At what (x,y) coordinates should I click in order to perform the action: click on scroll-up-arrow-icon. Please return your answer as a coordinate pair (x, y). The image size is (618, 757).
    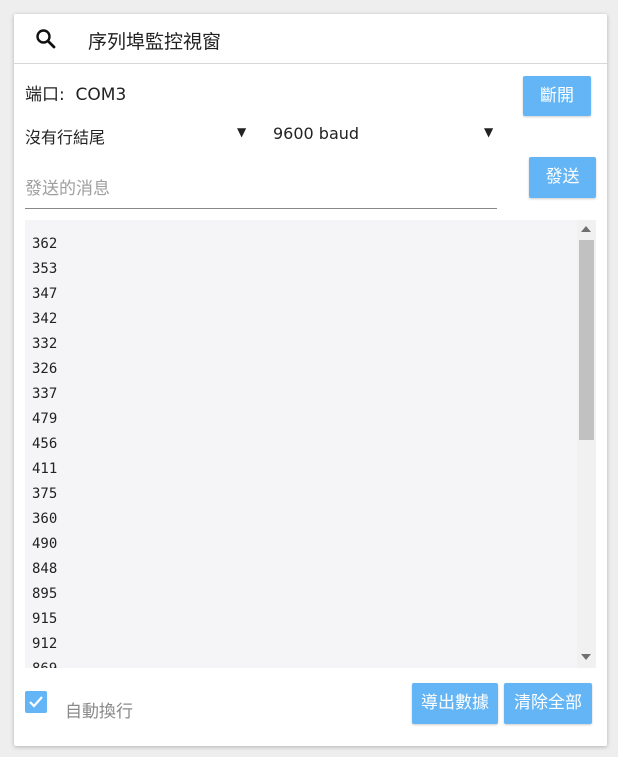
    Looking at the image, I should click on (586, 229).